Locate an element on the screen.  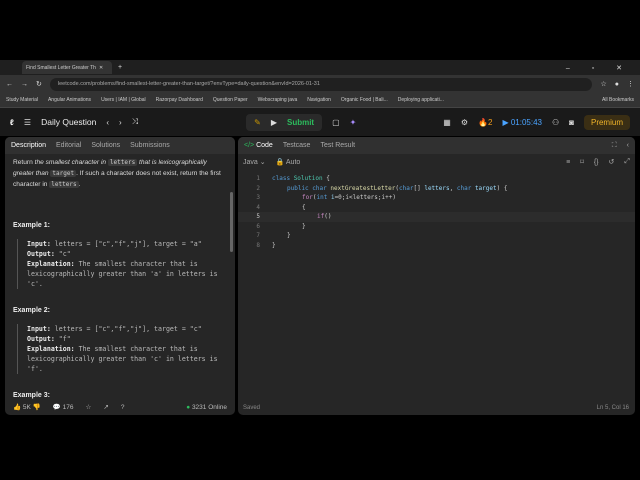
scrollbar is located at coordinates (231, 222).